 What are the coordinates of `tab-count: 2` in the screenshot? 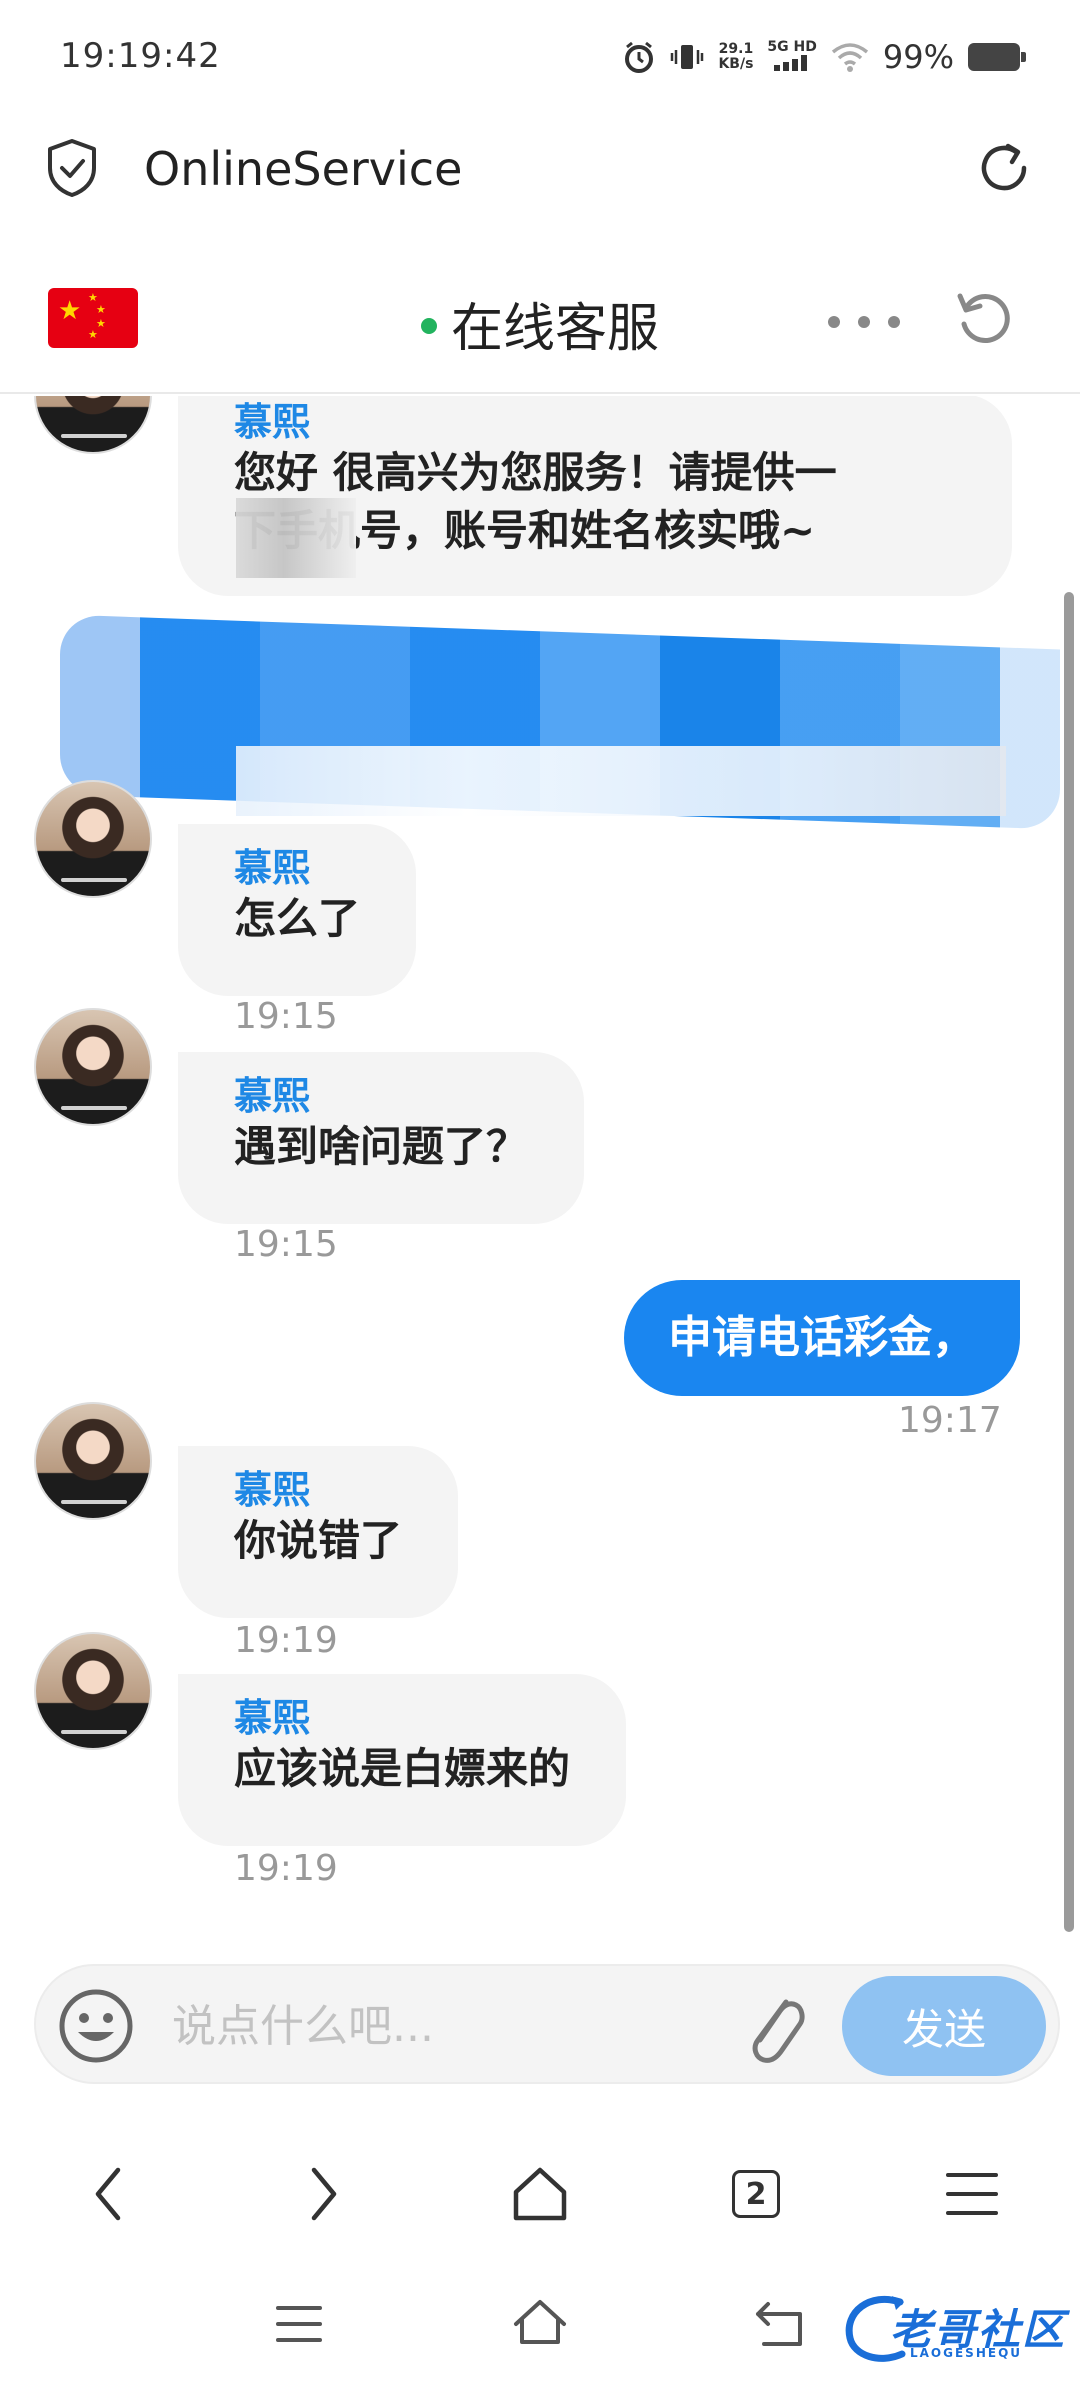 It's located at (756, 2194).